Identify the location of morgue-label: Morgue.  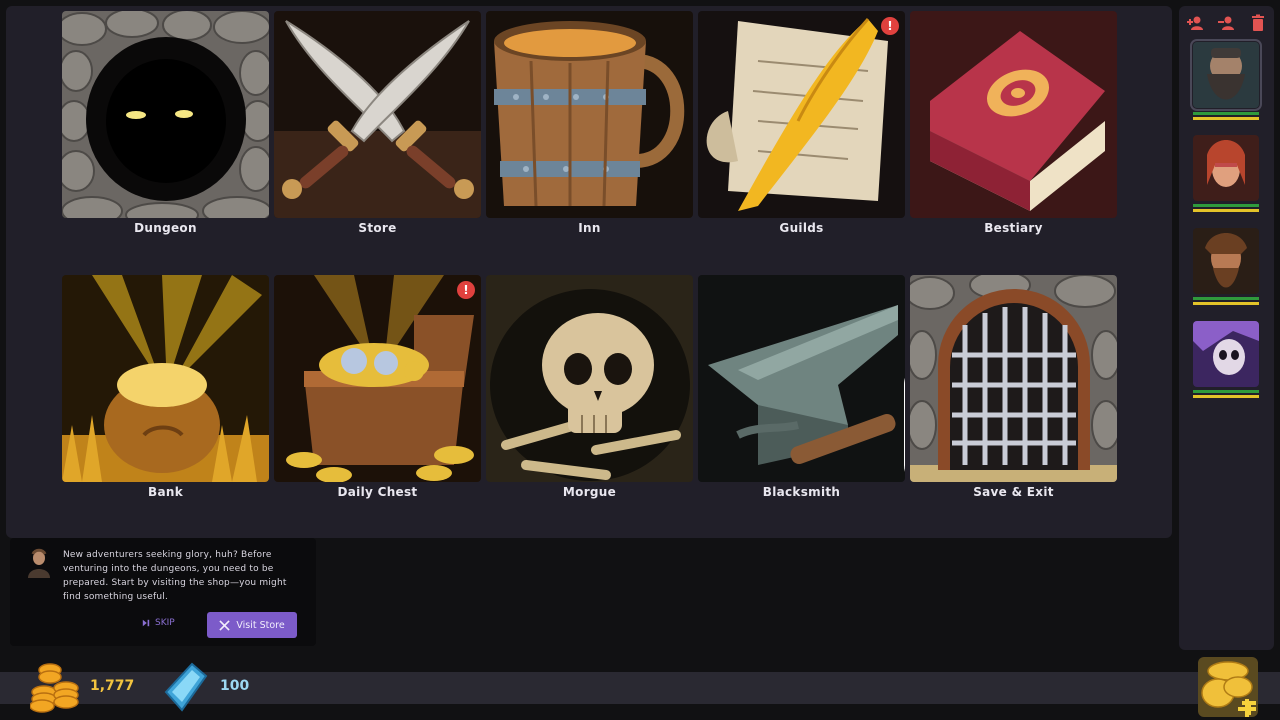
(589, 492).